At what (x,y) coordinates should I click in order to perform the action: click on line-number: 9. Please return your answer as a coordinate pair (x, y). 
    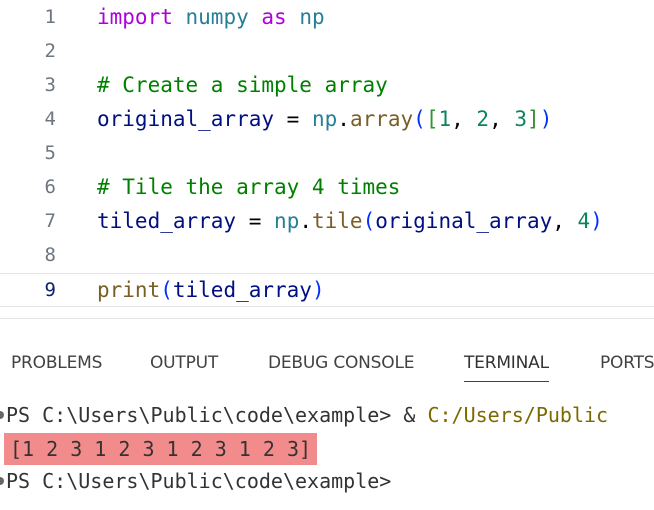
    Looking at the image, I should click on (50, 290).